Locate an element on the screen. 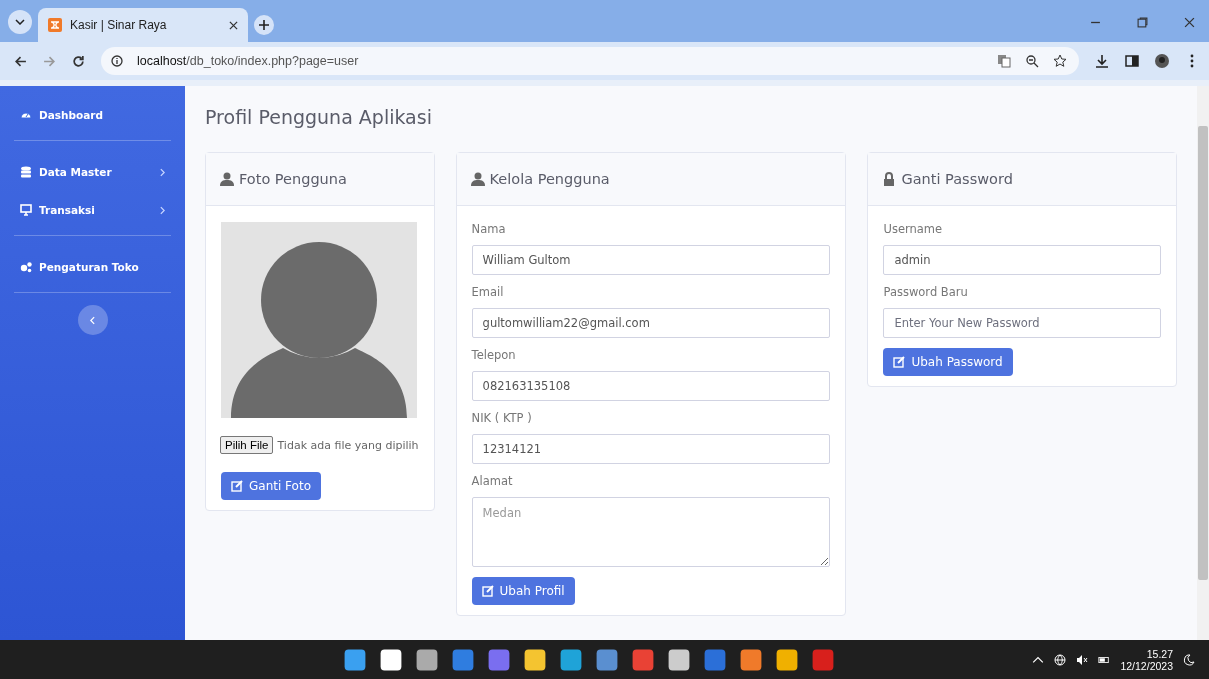  tab-list-button is located at coordinates (20, 22).